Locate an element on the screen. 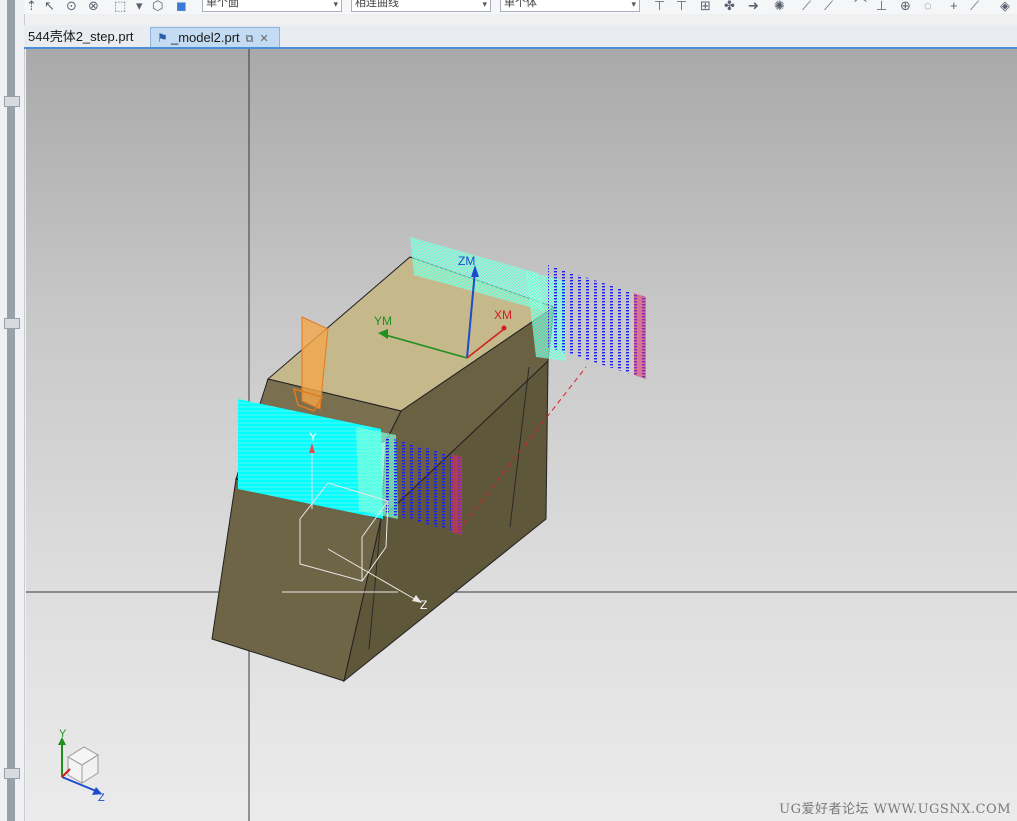 This screenshot has height=821, width=1017. left-resource-strip is located at coordinates (12, 410).